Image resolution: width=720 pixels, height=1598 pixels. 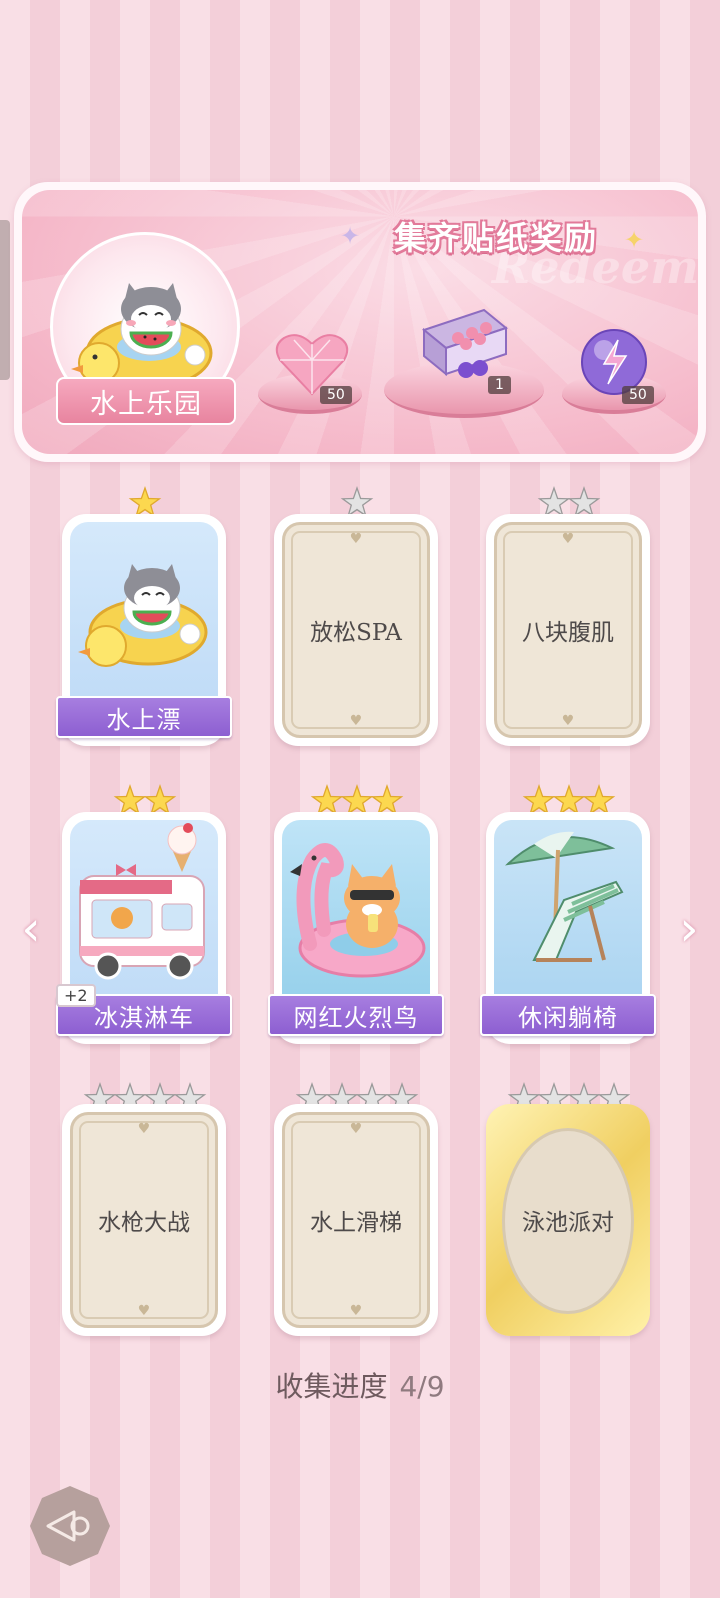 I want to click on sticker-card: 水上滑梯, so click(x=356, y=1220).